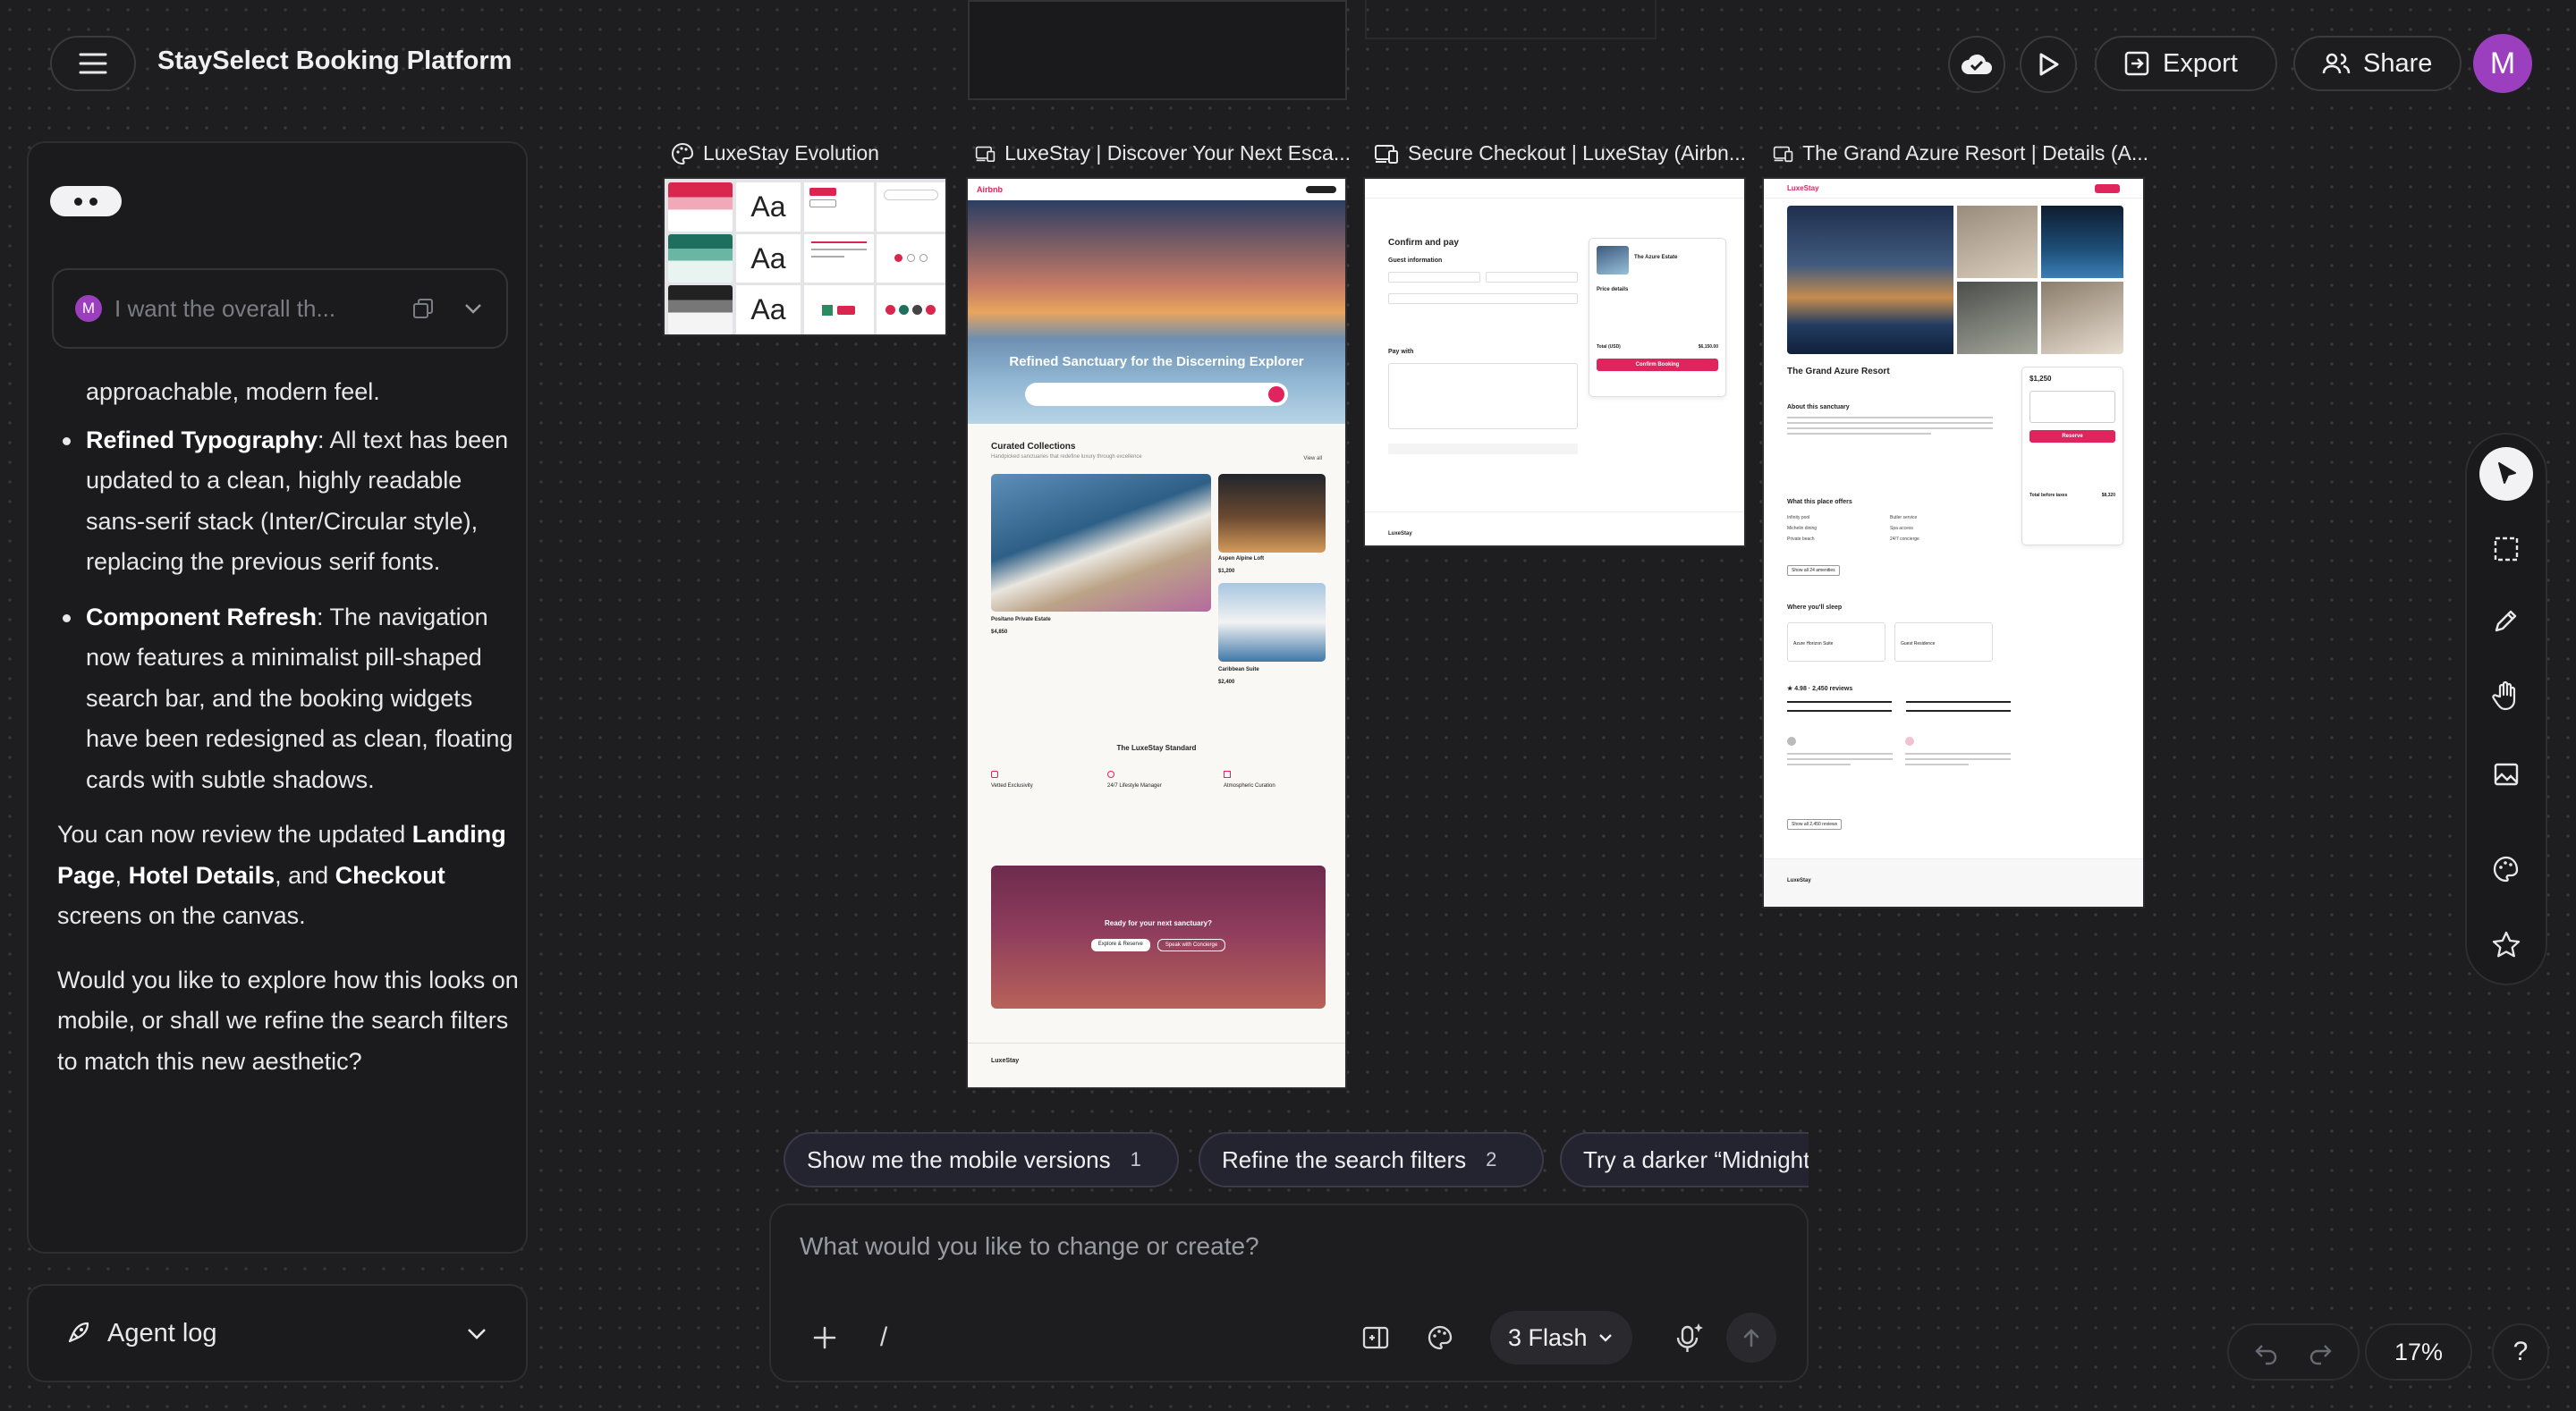 The image size is (2576, 1411). Describe the element at coordinates (2186, 64) in the screenshot. I see `export-button: Export` at that location.